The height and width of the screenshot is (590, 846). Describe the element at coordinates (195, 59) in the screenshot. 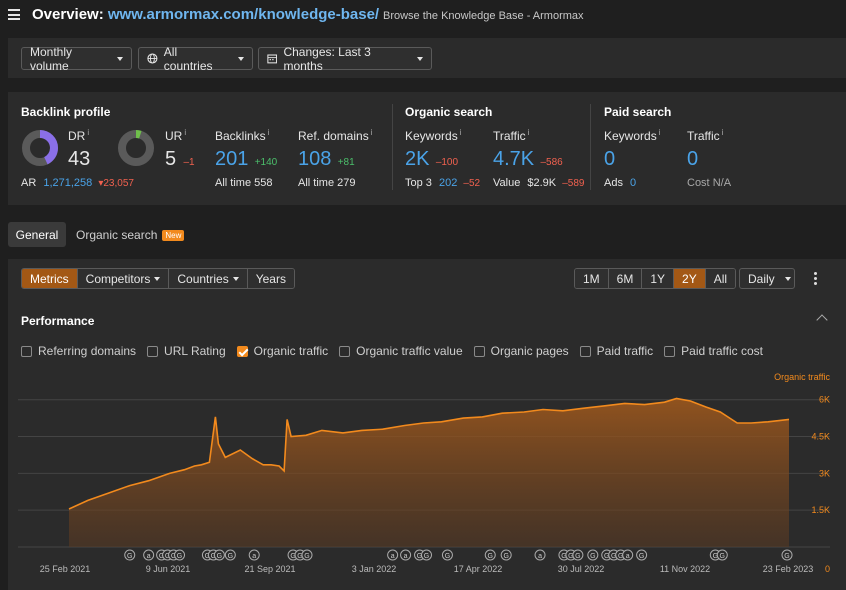

I see `countries-select: All countries` at that location.